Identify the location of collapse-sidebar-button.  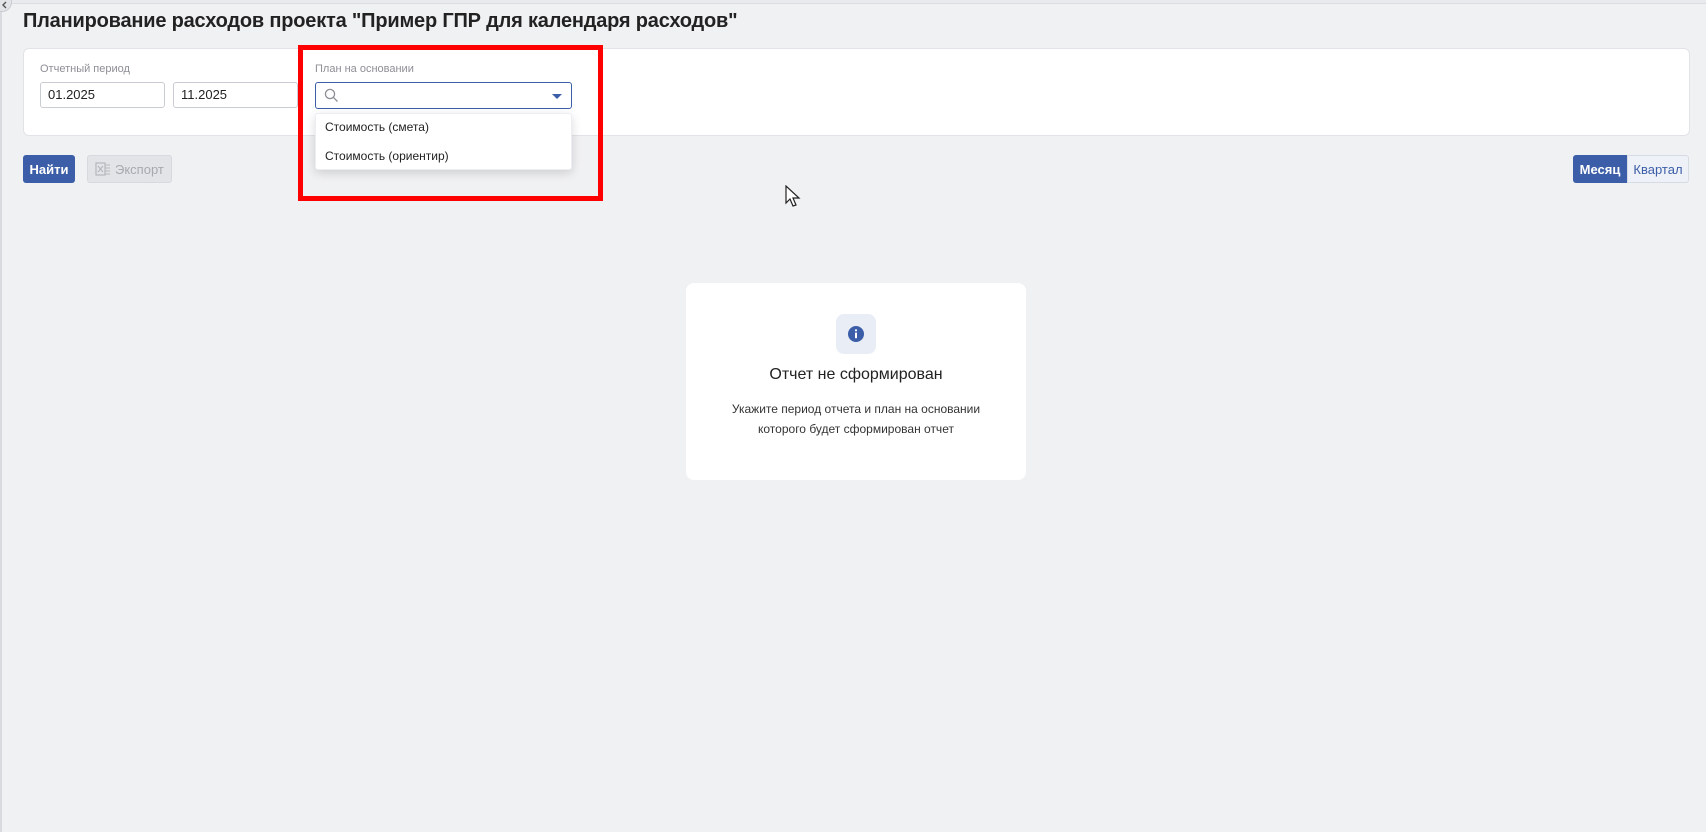
(6, 6).